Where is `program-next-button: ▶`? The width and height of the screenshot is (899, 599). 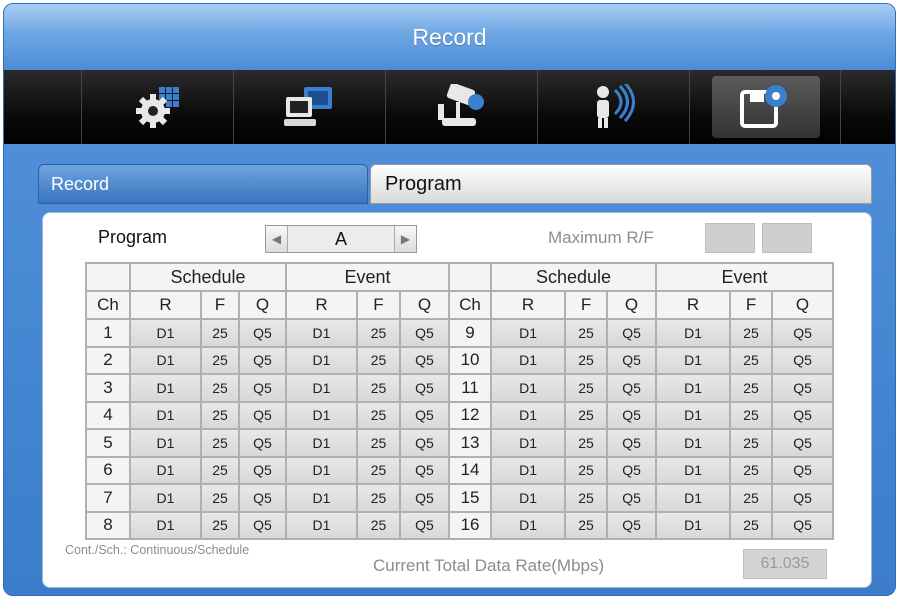
program-next-button: ▶ is located at coordinates (405, 239).